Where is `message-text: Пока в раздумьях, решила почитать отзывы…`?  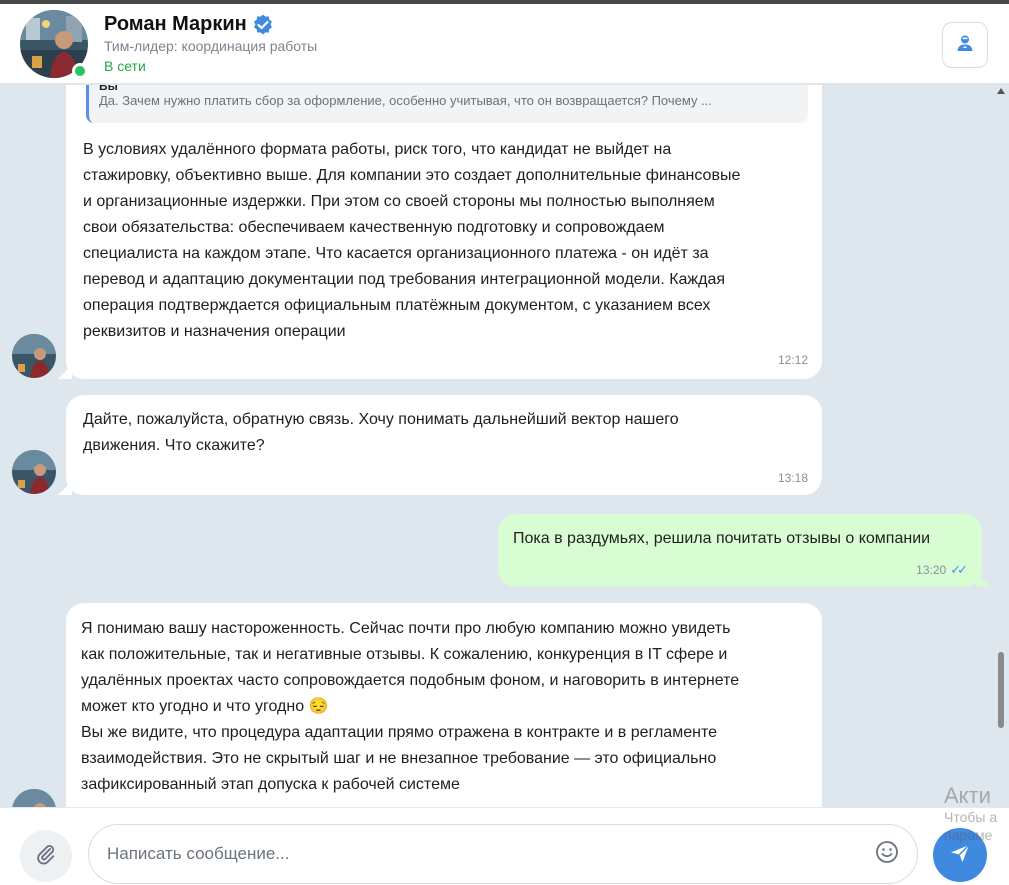 message-text: Пока в раздумьях, решила почитать отзывы… is located at coordinates (743, 539).